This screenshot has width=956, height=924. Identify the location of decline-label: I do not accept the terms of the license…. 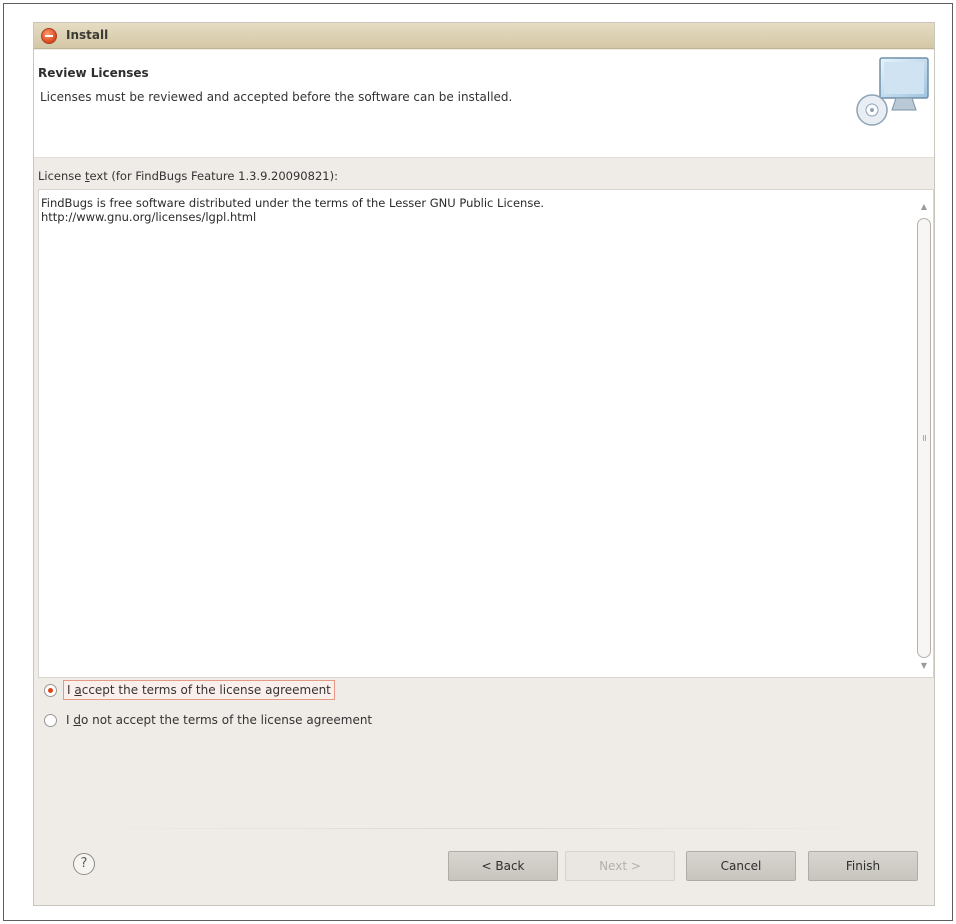
(219, 720).